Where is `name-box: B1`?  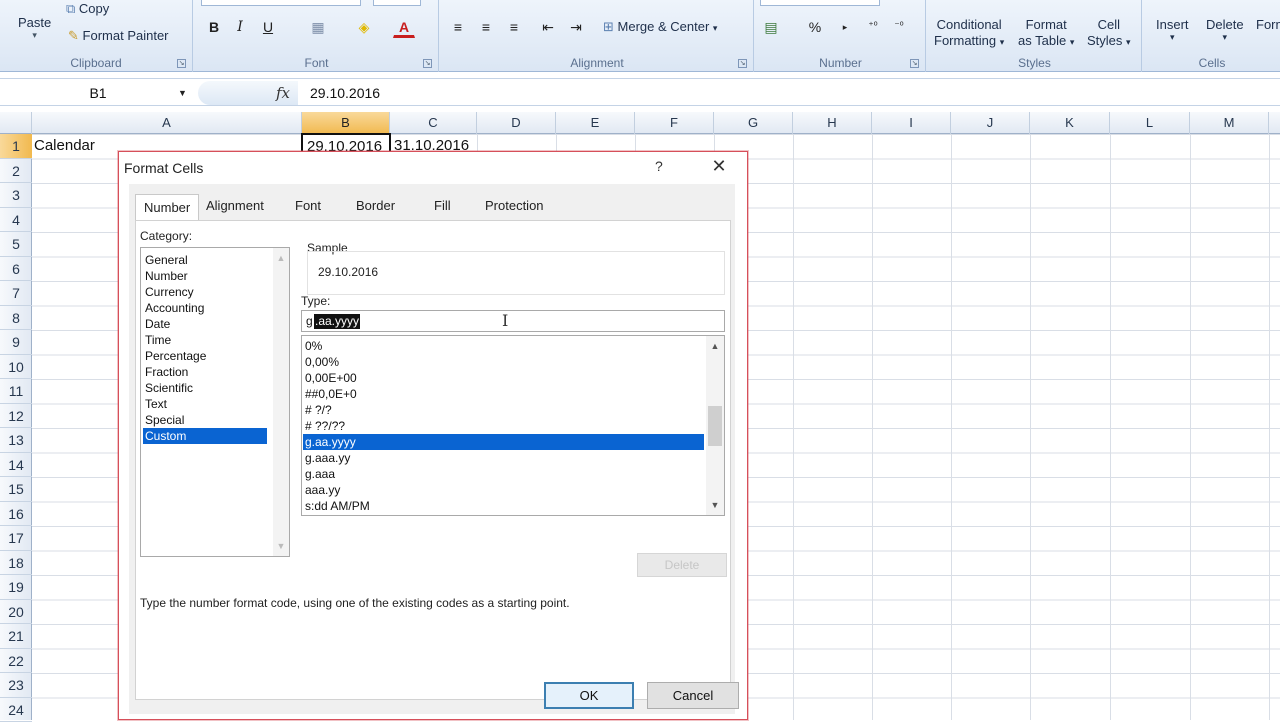
name-box: B1 is located at coordinates (98, 93).